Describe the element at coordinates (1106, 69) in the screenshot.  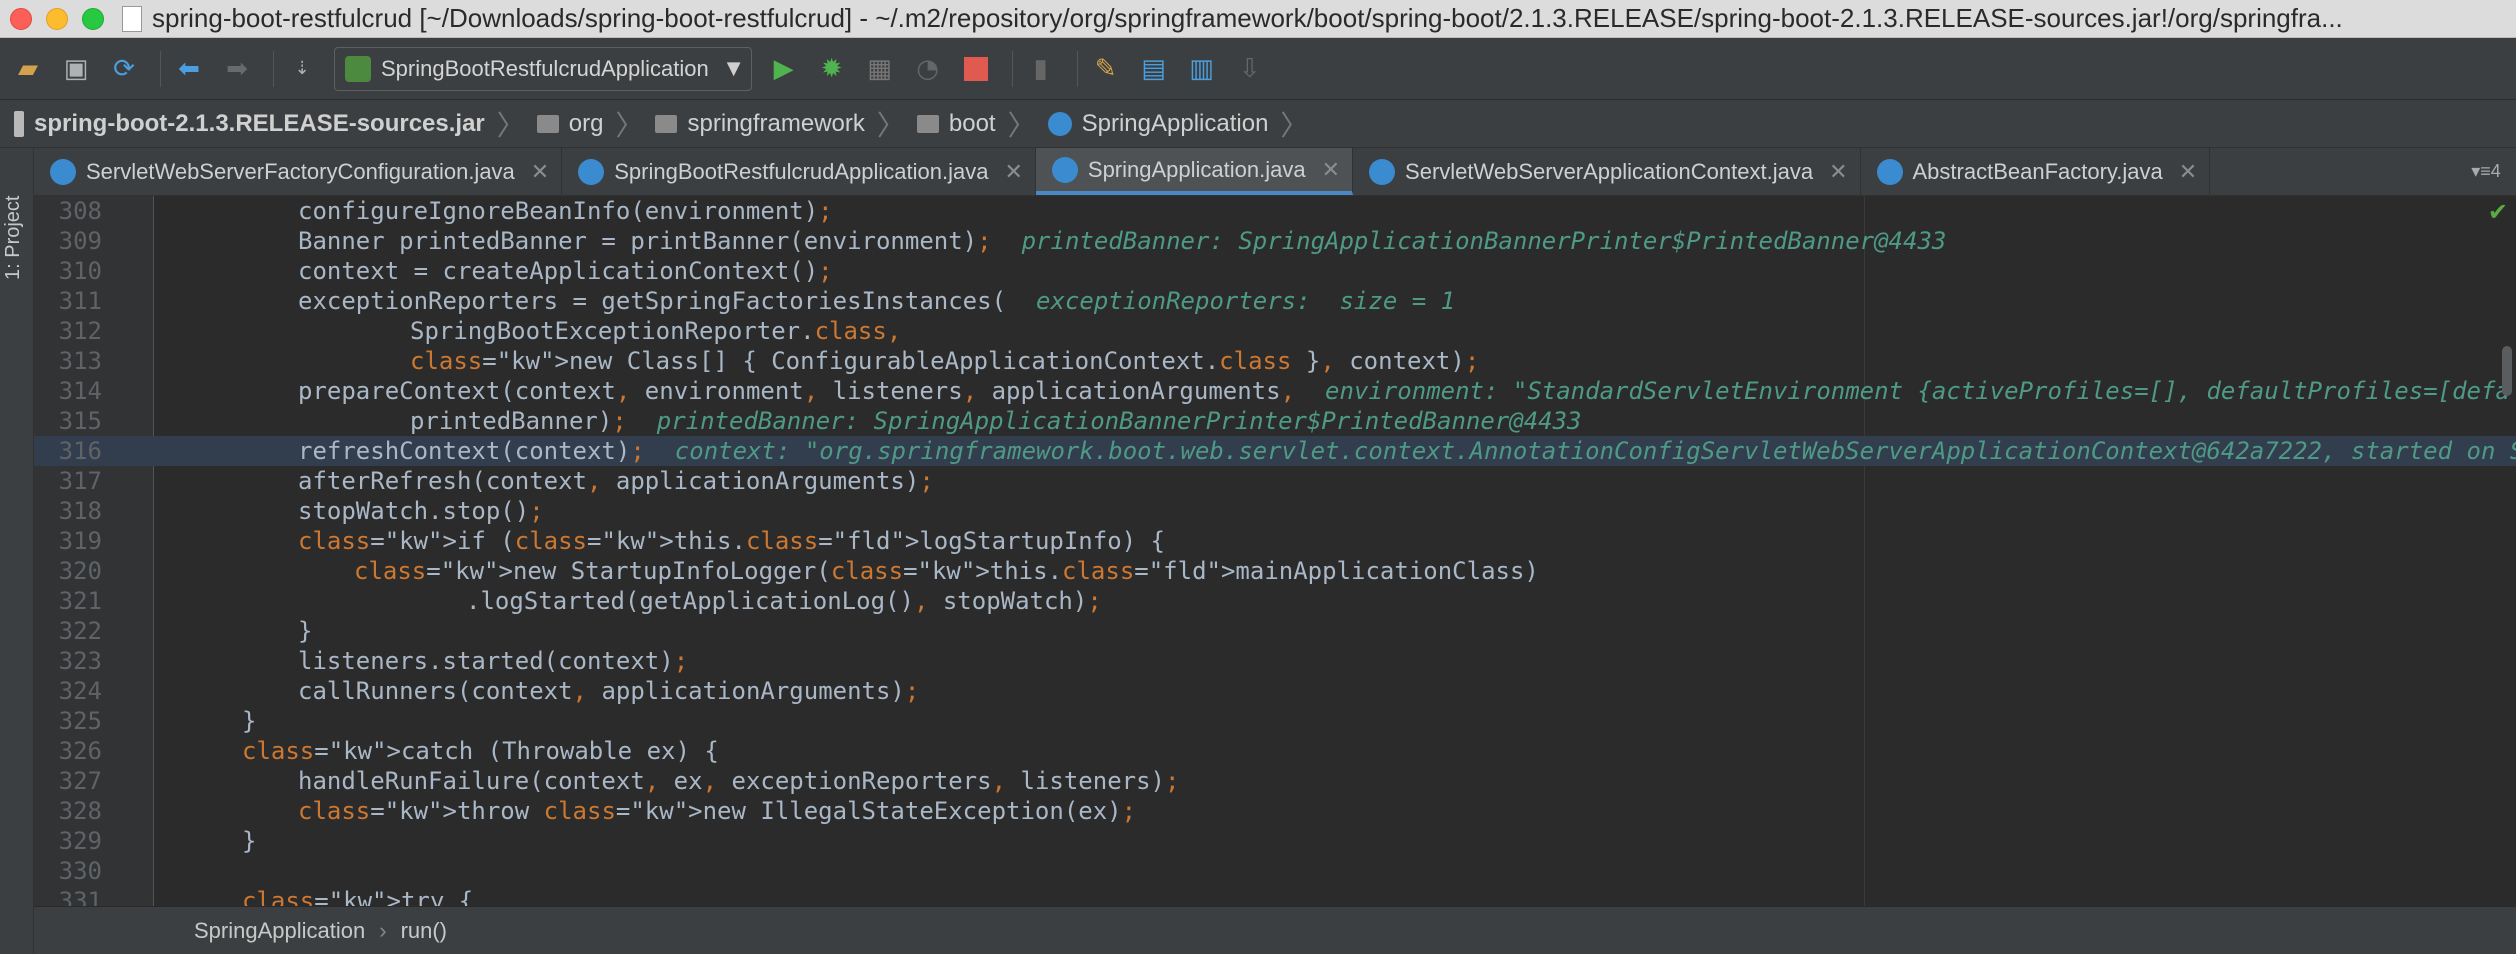
I see `project-structure-icon: ✎` at that location.